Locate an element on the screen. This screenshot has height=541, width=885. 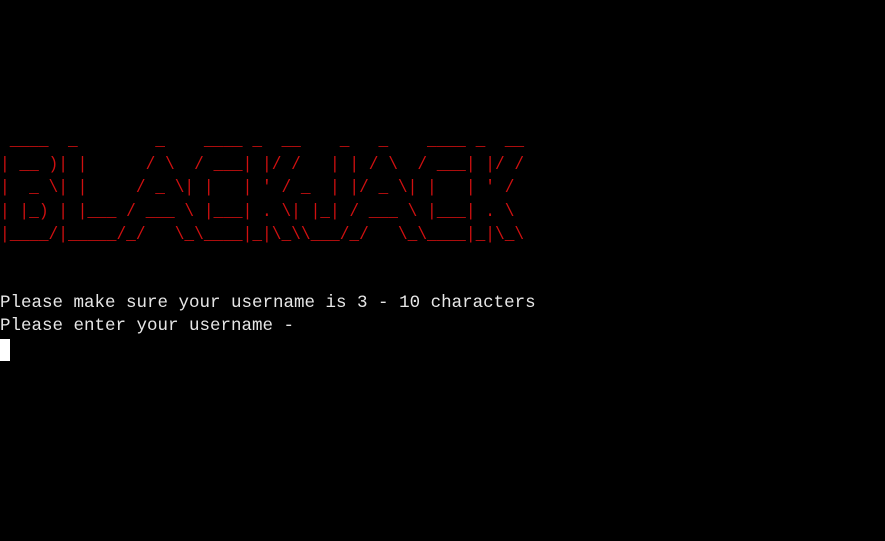
text-cursor is located at coordinates (5, 350).